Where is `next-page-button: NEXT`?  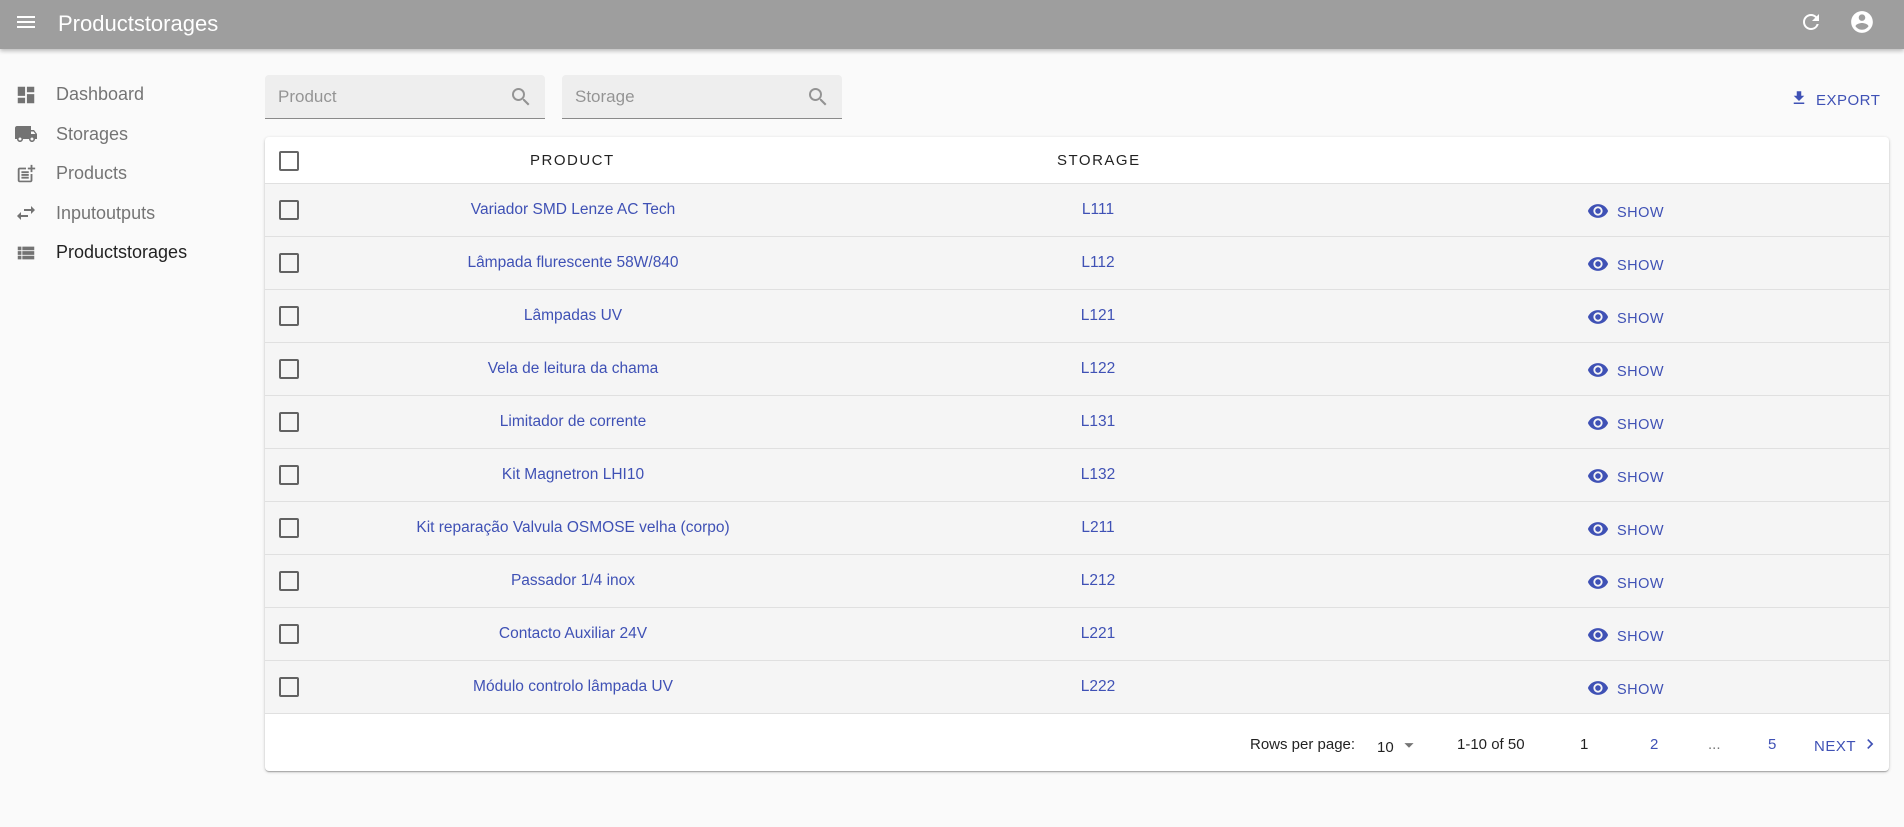 next-page-button: NEXT is located at coordinates (1847, 746).